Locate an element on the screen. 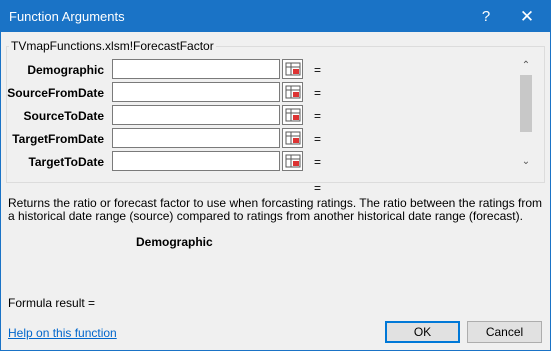  dialog-title: Function Arguments is located at coordinates (67, 16).